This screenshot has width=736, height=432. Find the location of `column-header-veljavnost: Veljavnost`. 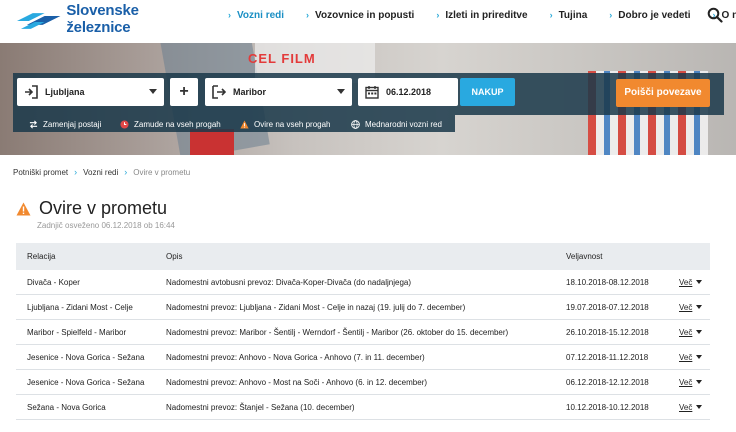

column-header-veljavnost: Veljavnost is located at coordinates (584, 256).